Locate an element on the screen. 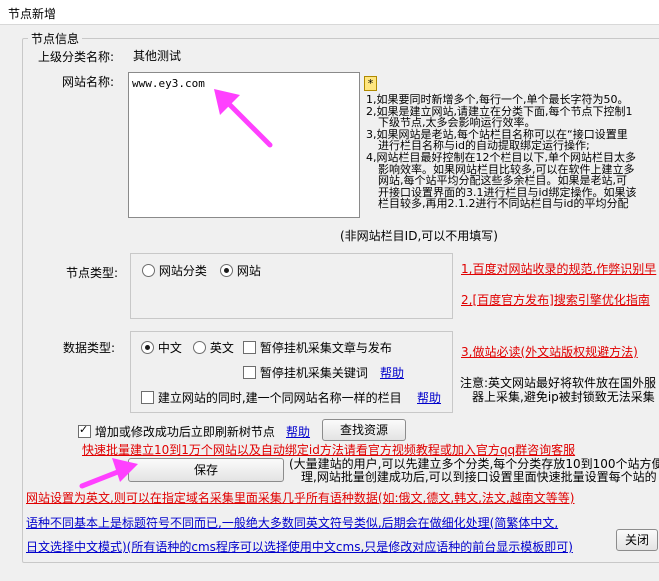 The width and height of the screenshot is (659, 581). help-link-refresh: 帮助 is located at coordinates (298, 431).